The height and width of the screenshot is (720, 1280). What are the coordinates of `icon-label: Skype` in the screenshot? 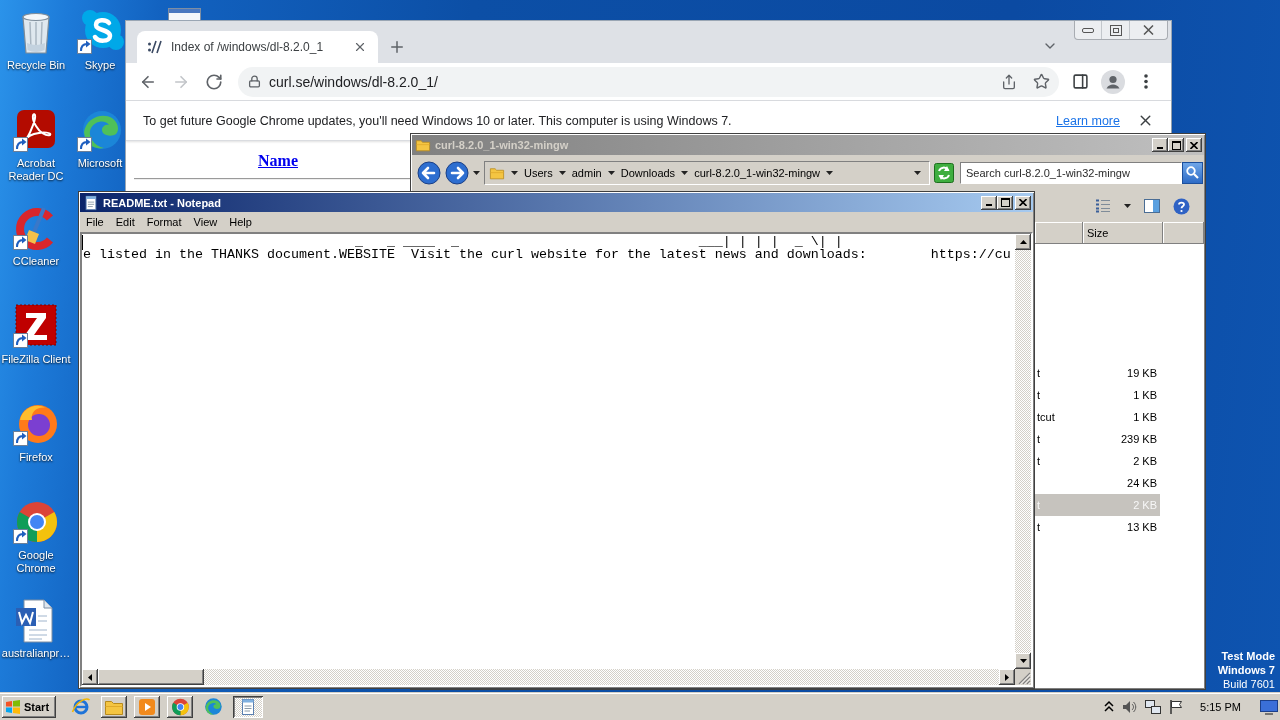 It's located at (100, 65).